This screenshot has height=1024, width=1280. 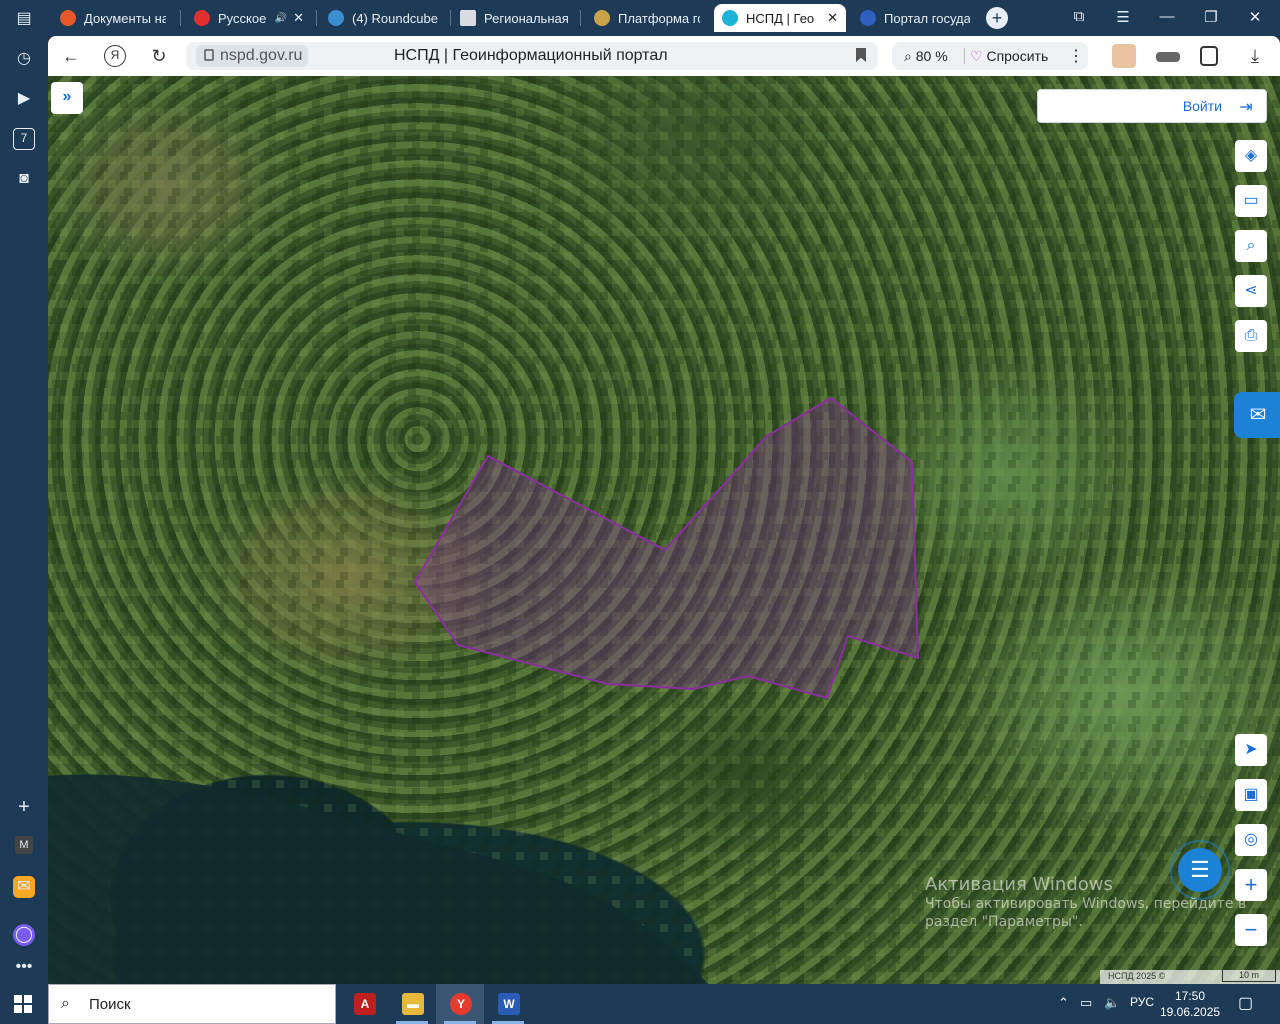 I want to click on tab-russkoe: Русское 🔊 ✕, so click(x=249, y=18).